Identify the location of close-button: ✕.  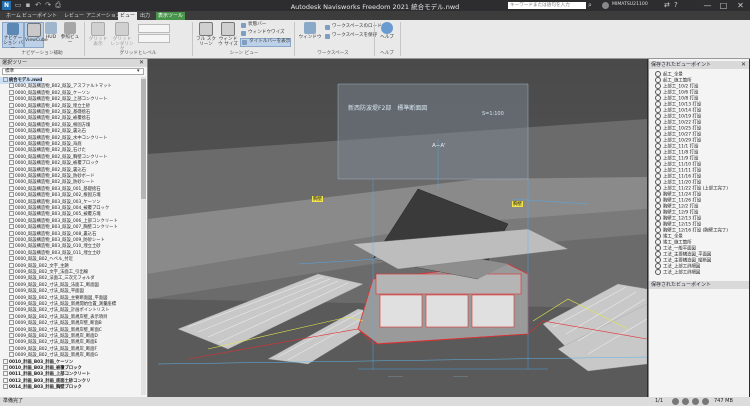
(740, 5).